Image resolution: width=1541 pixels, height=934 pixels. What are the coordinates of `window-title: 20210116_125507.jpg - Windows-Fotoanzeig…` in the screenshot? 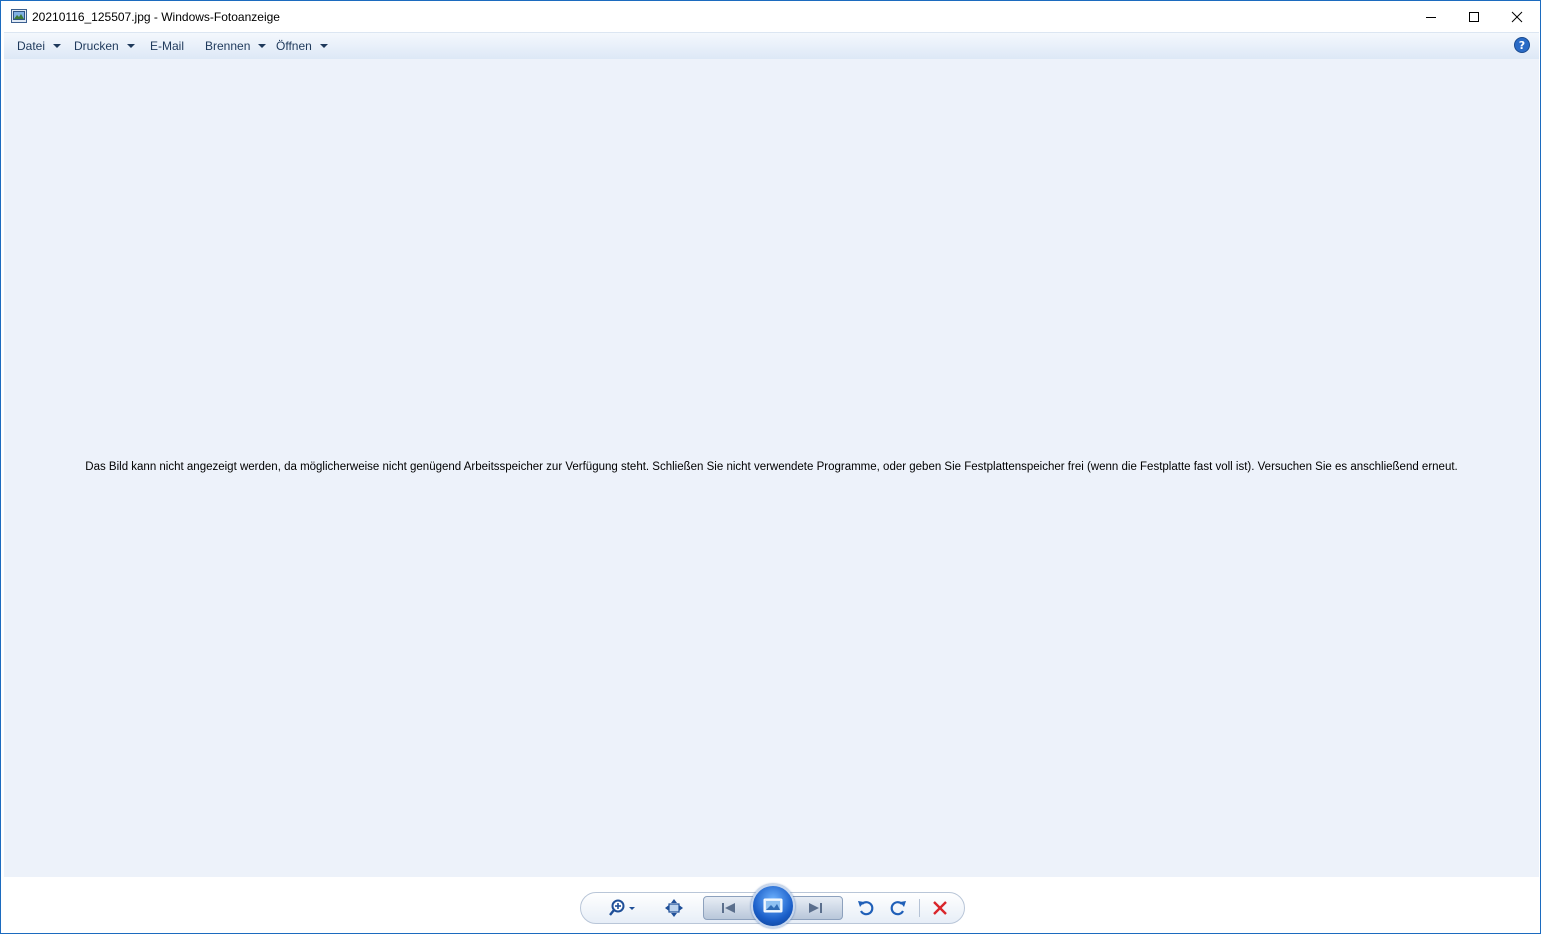 It's located at (156, 17).